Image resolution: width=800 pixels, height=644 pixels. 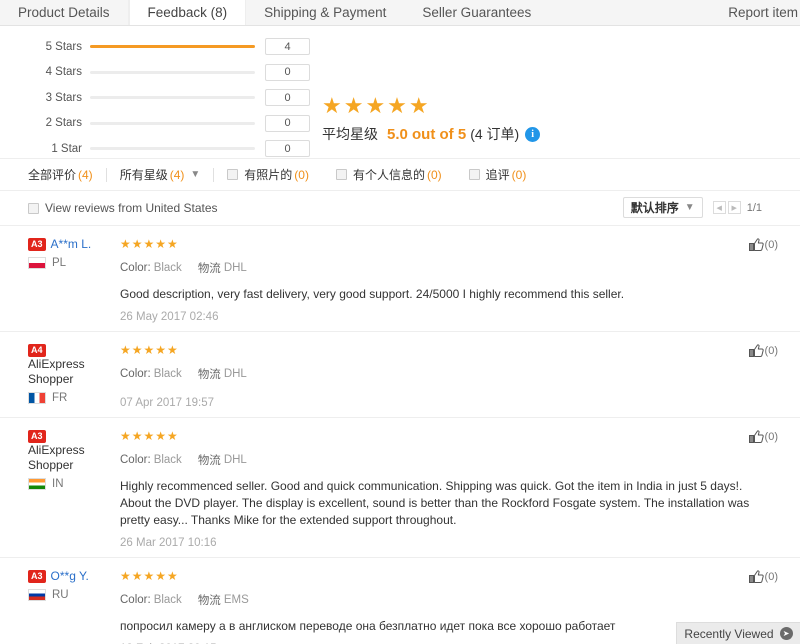 What do you see at coordinates (33, 208) in the screenshot?
I see `checkbox-view-from-country` at bounding box center [33, 208].